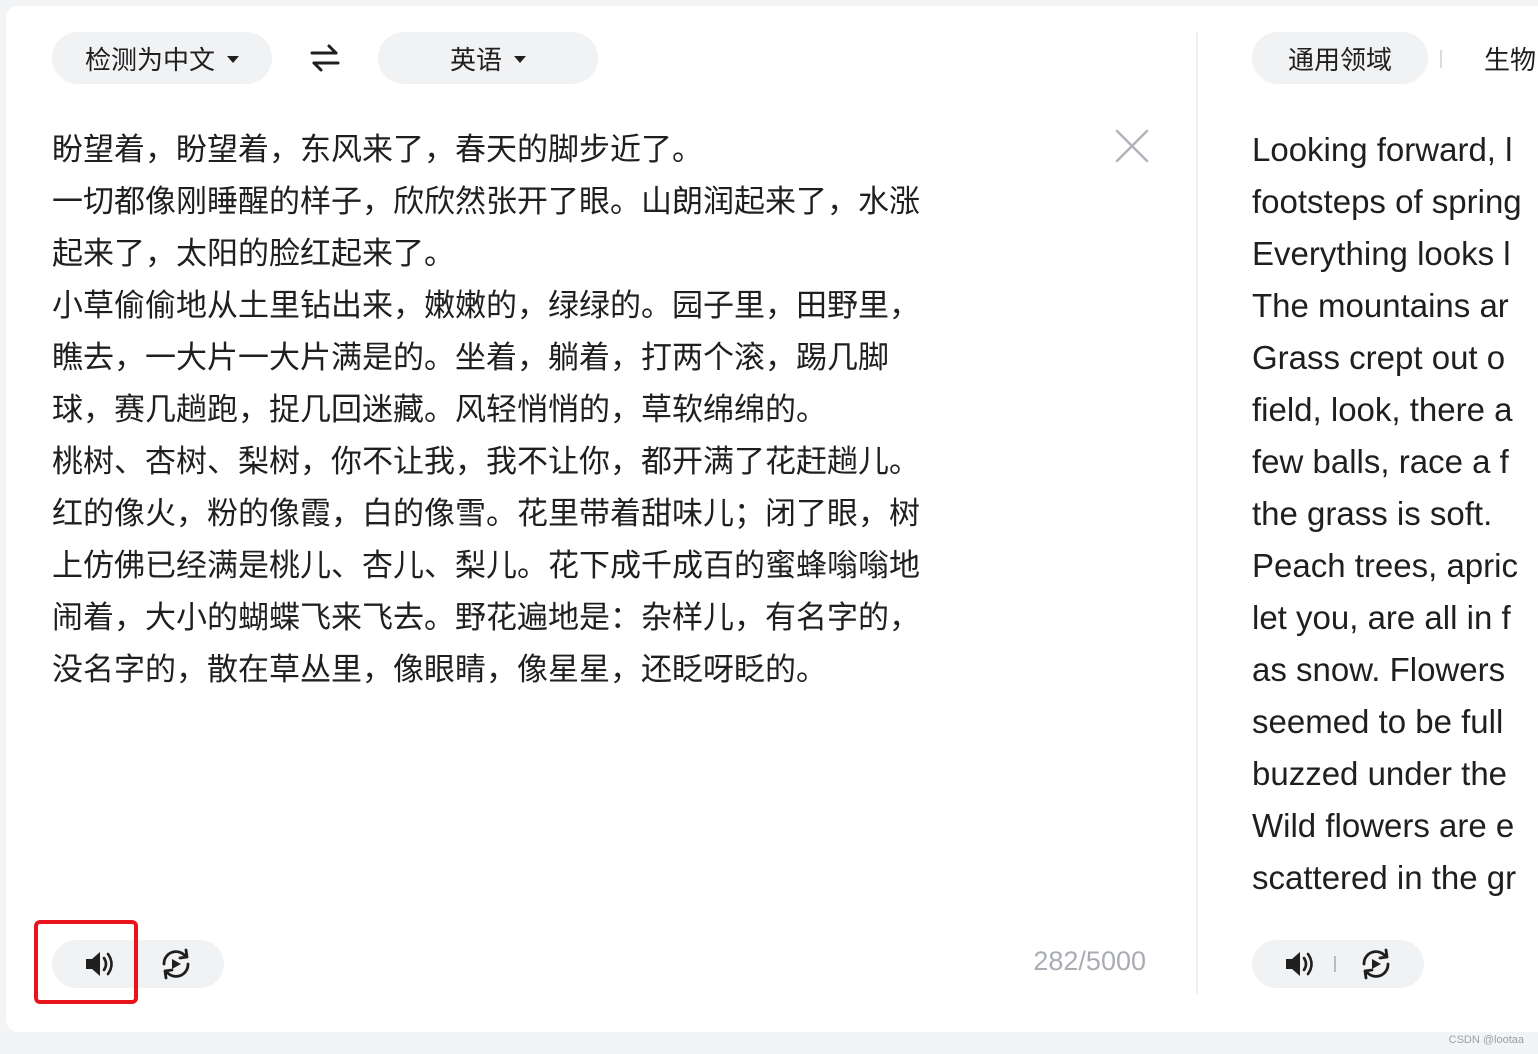 The width and height of the screenshot is (1538, 1054). I want to click on source-language-dropdown: 检测为中文, so click(162, 58).